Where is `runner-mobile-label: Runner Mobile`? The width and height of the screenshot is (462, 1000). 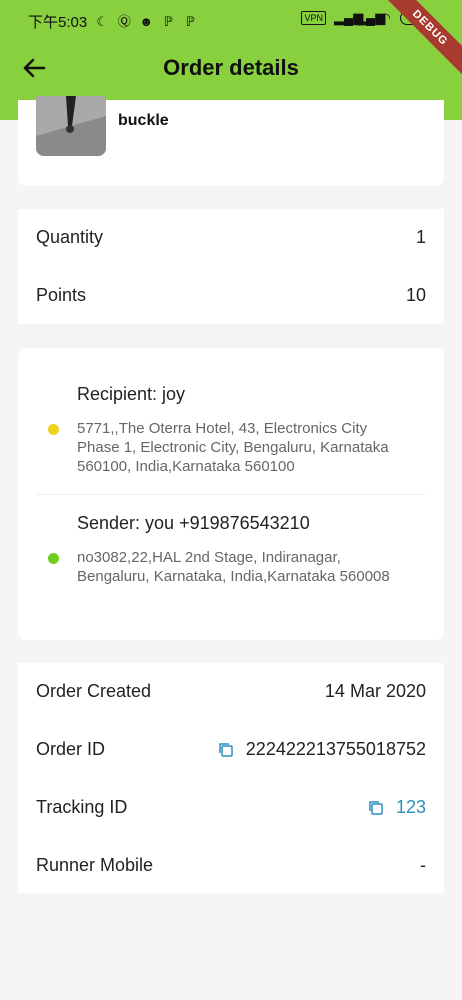 runner-mobile-label: Runner Mobile is located at coordinates (95, 865).